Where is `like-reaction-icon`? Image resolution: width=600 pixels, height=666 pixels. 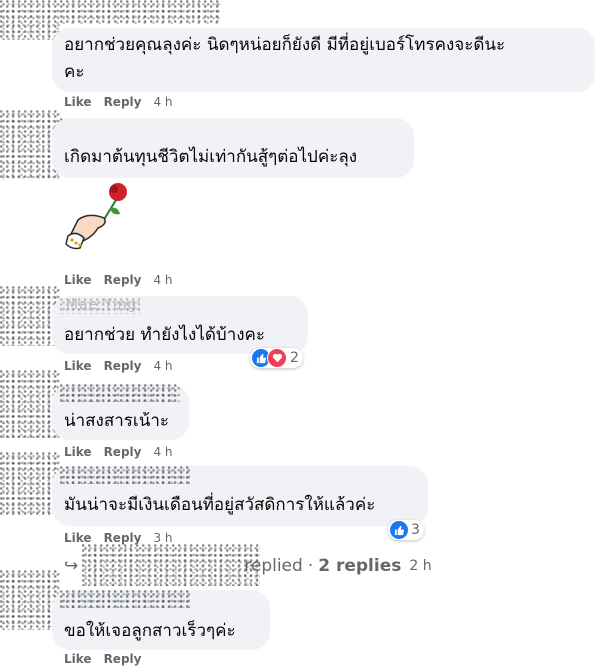
like-reaction-icon is located at coordinates (399, 530).